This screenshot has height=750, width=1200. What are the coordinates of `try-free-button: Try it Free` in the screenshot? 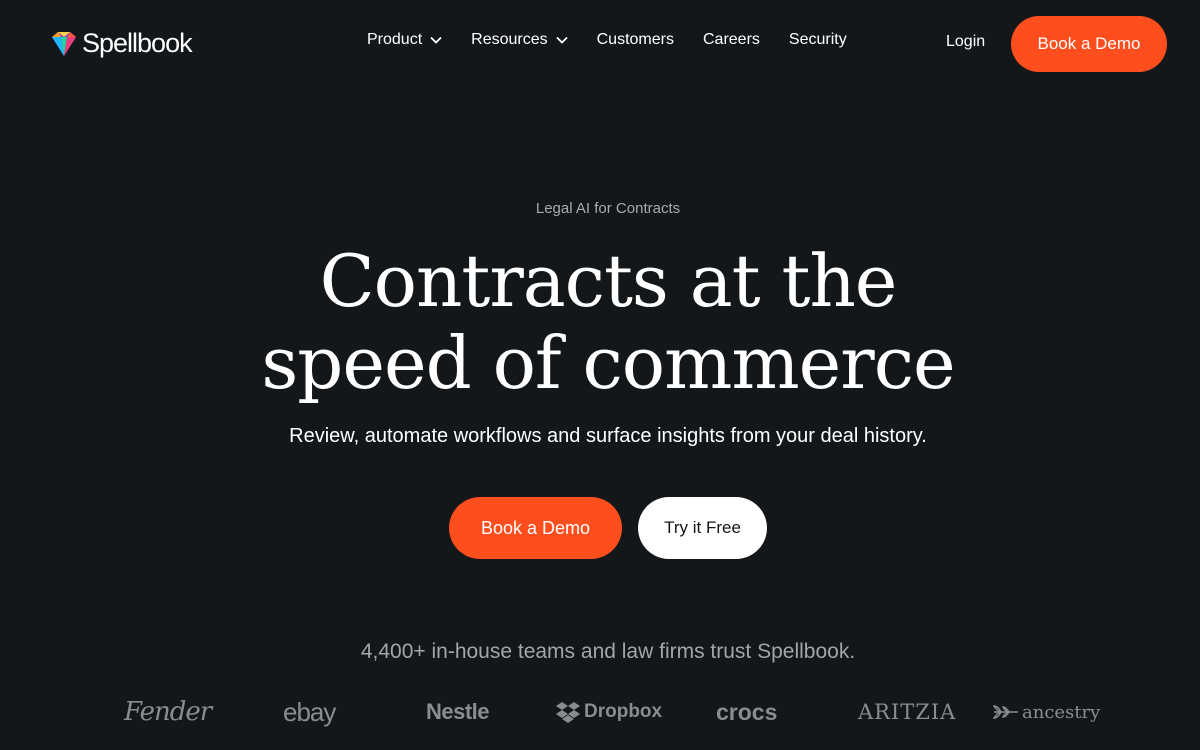 It's located at (702, 528).